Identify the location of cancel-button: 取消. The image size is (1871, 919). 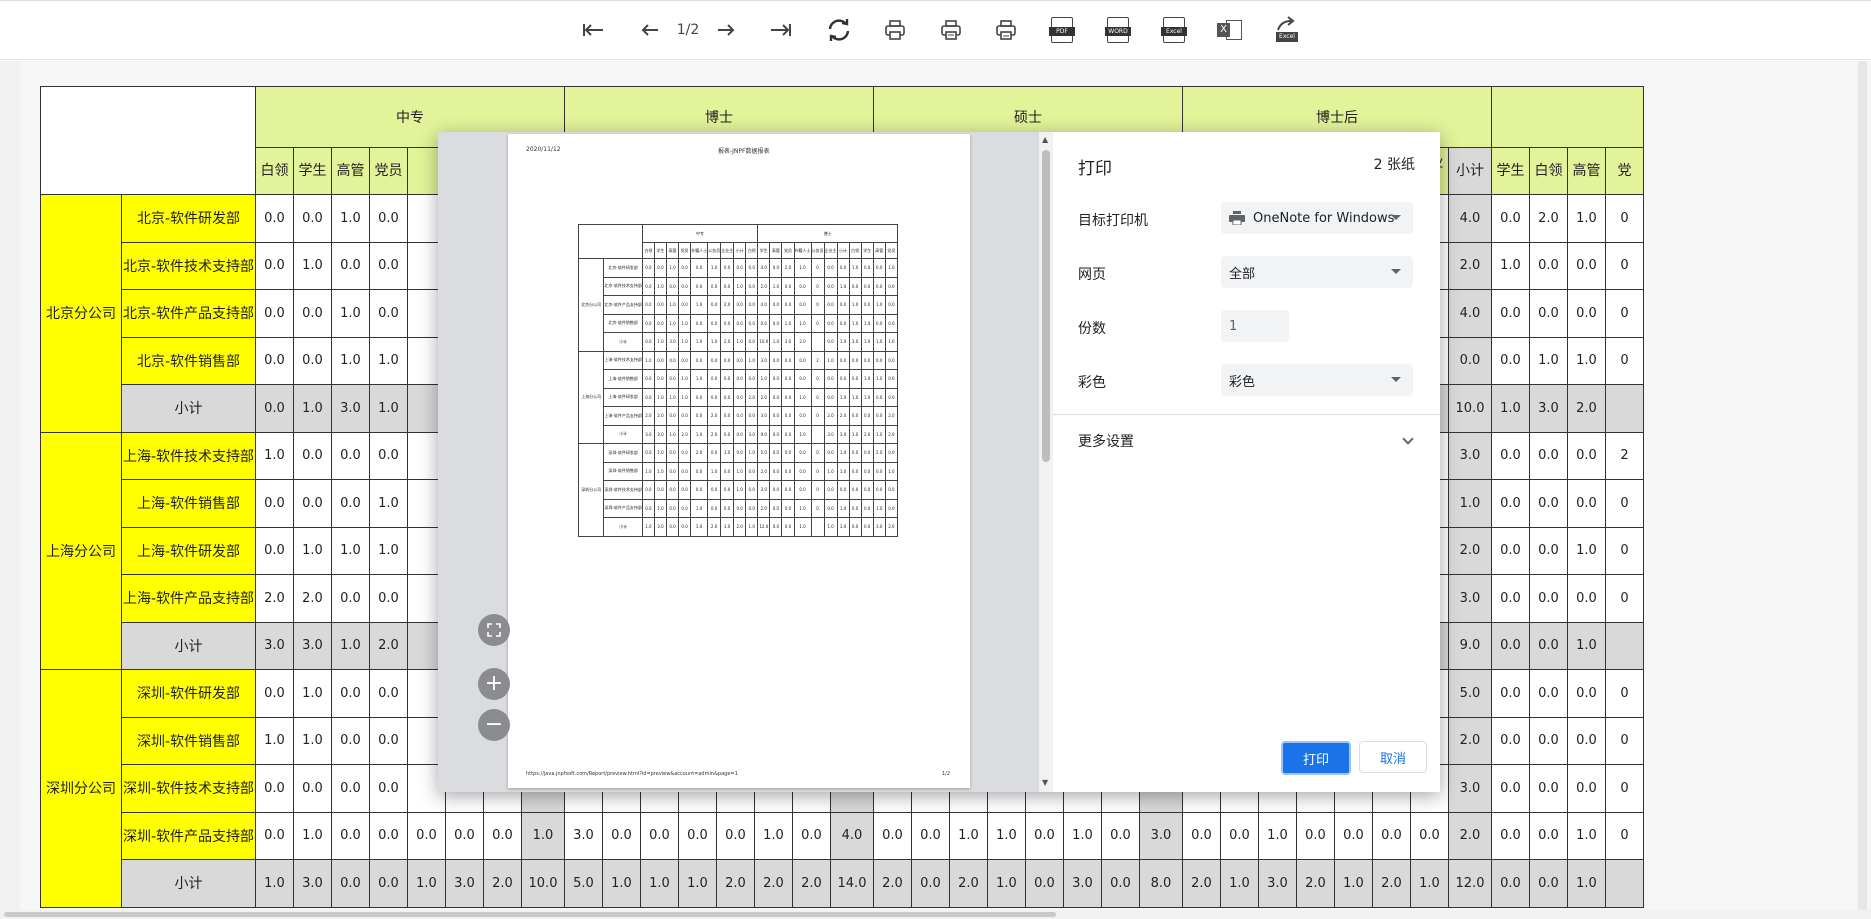
(1393, 757).